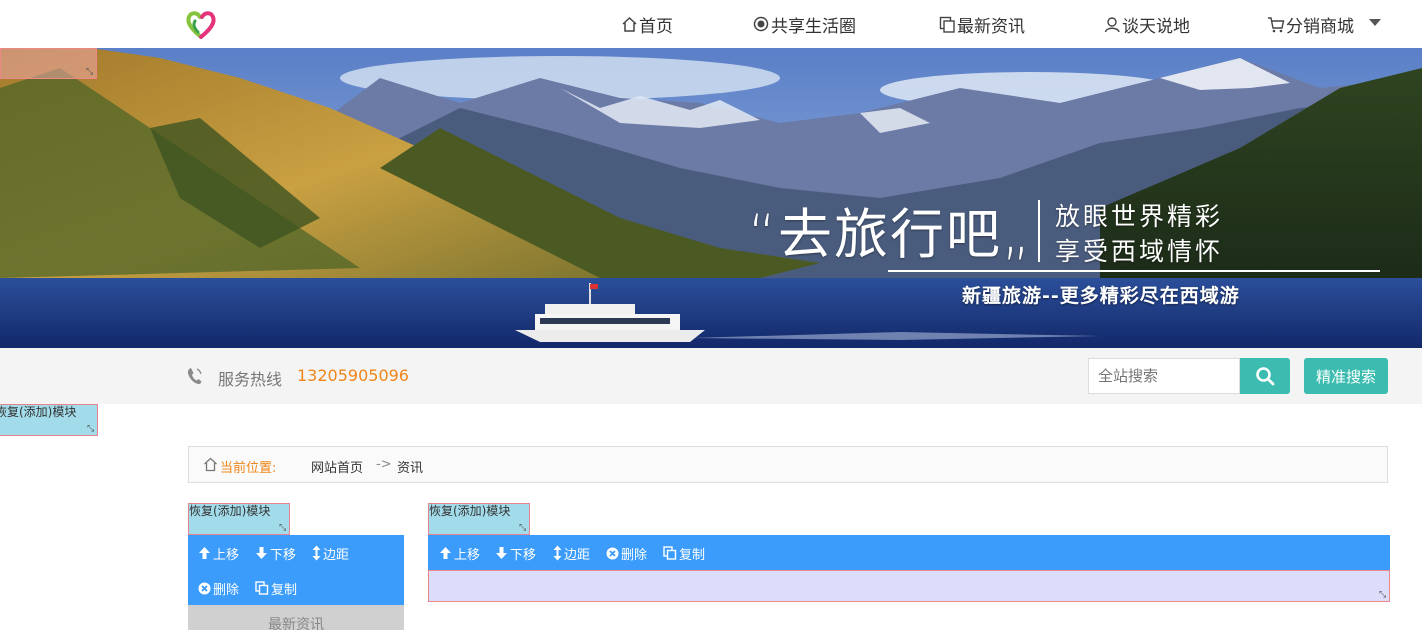 The width and height of the screenshot is (1422, 630). Describe the element at coordinates (250, 379) in the screenshot. I see `hotline-label: 服务热线` at that location.